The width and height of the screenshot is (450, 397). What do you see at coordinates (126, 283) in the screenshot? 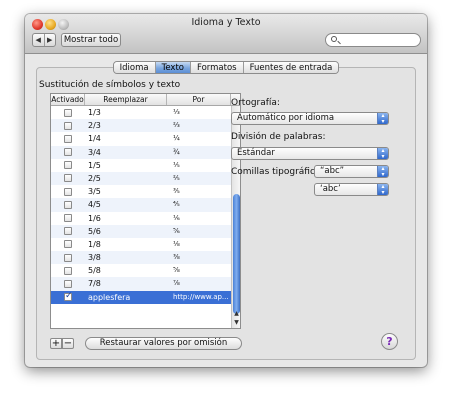
I see `replace-cell: 7/8` at bounding box center [126, 283].